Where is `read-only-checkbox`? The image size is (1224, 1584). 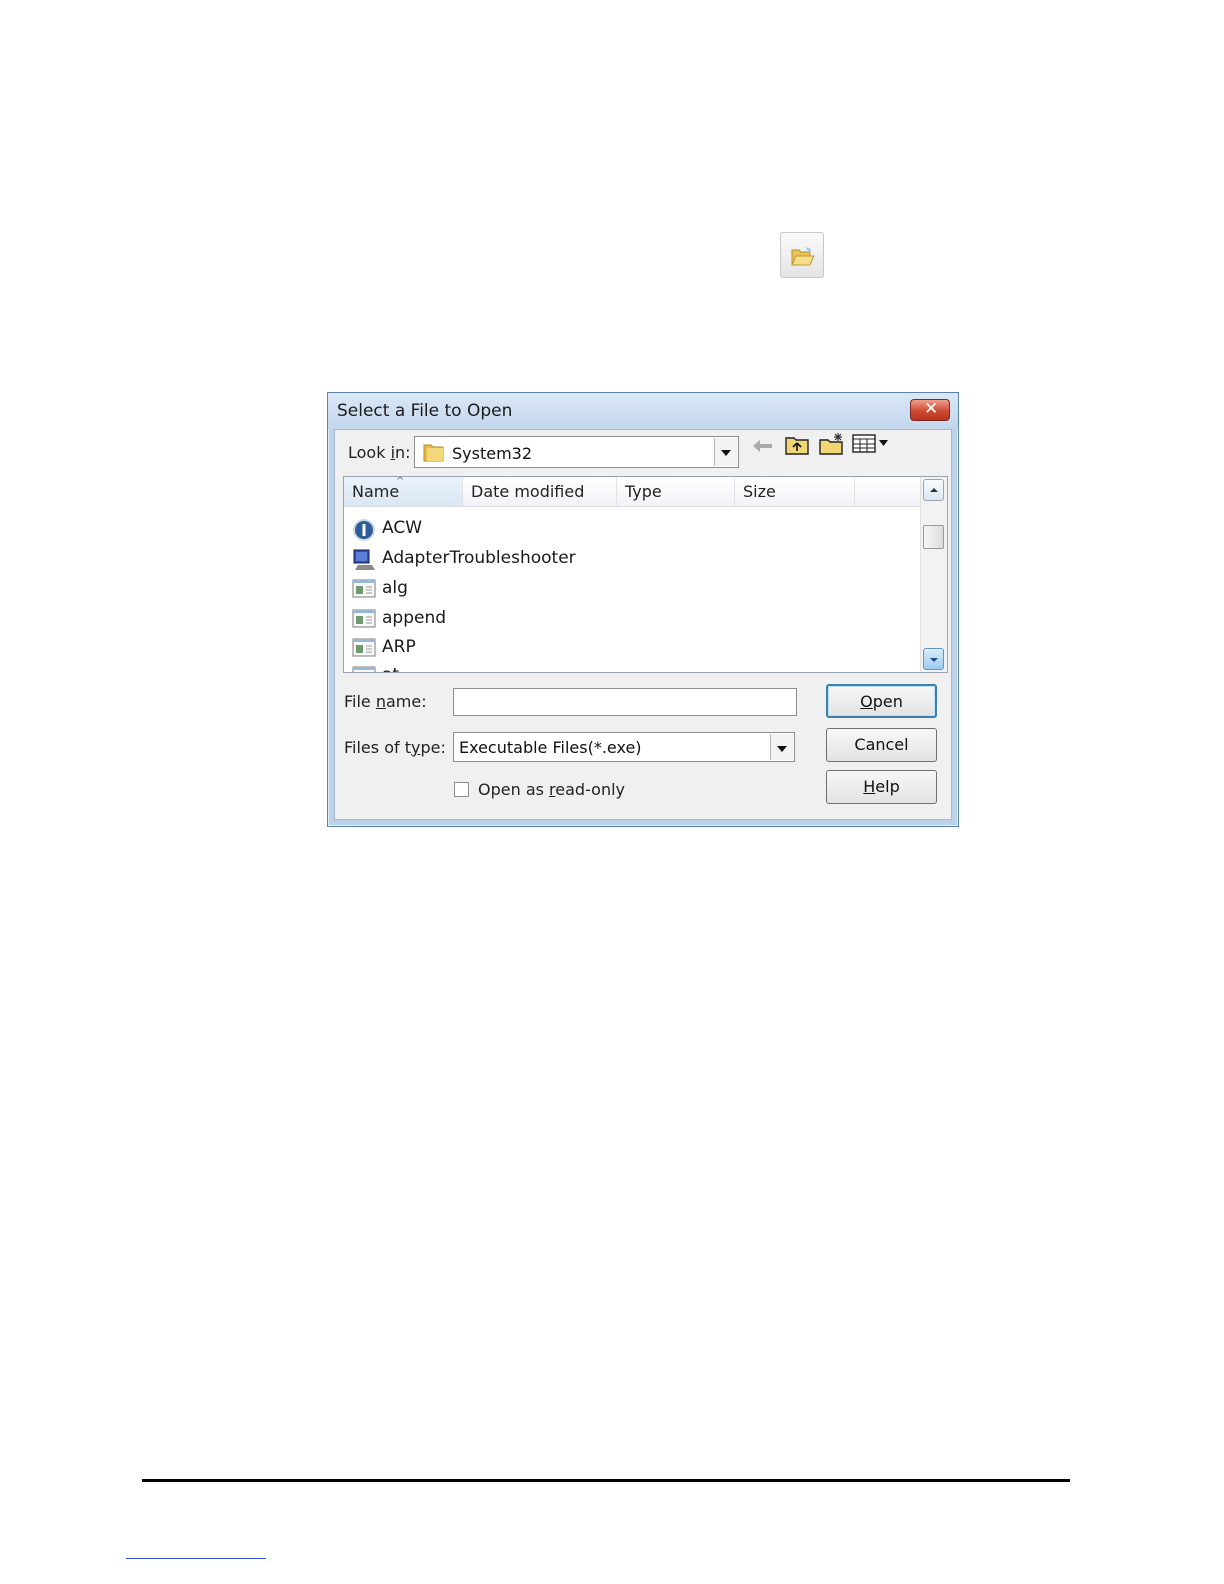
read-only-checkbox is located at coordinates (461, 789).